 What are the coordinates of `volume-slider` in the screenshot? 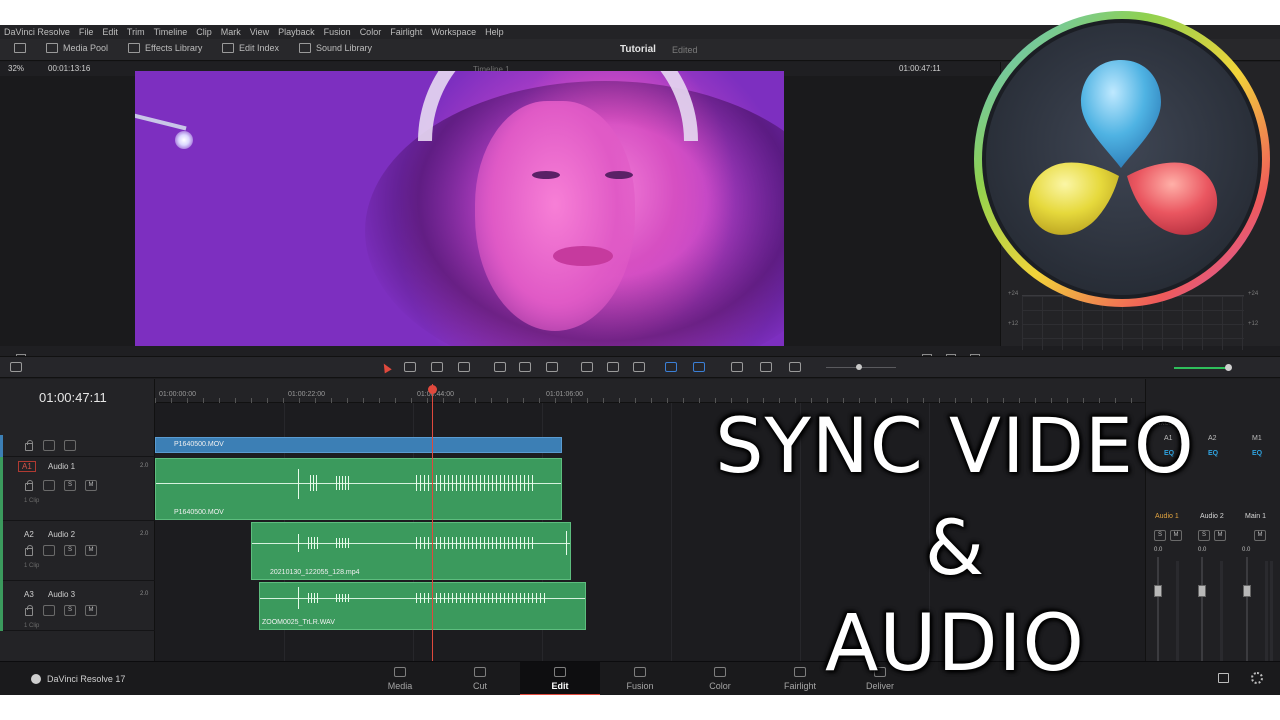 It's located at (1201, 368).